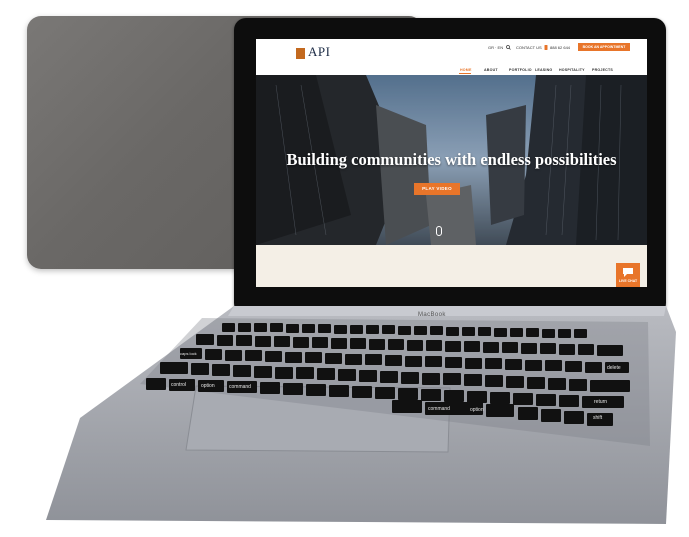 The image size is (689, 537). I want to click on nav-portfolio: PORTFOLIO, so click(520, 70).